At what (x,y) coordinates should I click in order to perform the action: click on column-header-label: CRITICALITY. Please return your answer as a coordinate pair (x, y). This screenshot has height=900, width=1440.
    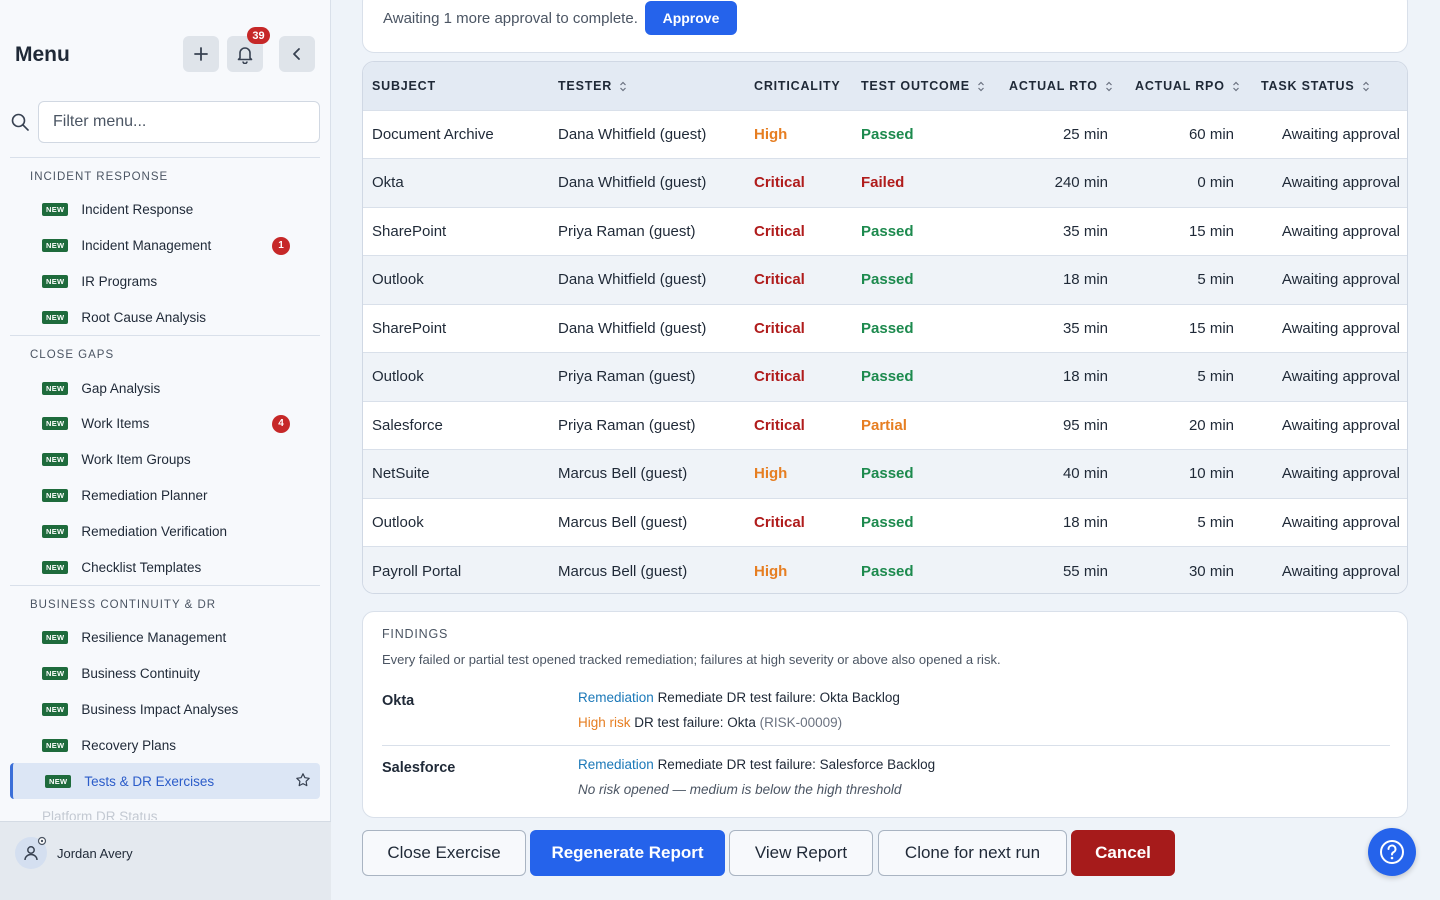
    Looking at the image, I should click on (797, 85).